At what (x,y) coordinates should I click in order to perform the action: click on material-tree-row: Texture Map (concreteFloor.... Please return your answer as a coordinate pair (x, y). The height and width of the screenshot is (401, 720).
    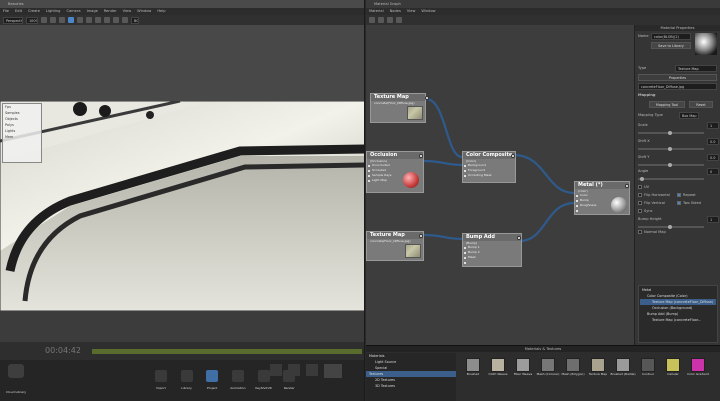
    Looking at the image, I should click on (678, 320).